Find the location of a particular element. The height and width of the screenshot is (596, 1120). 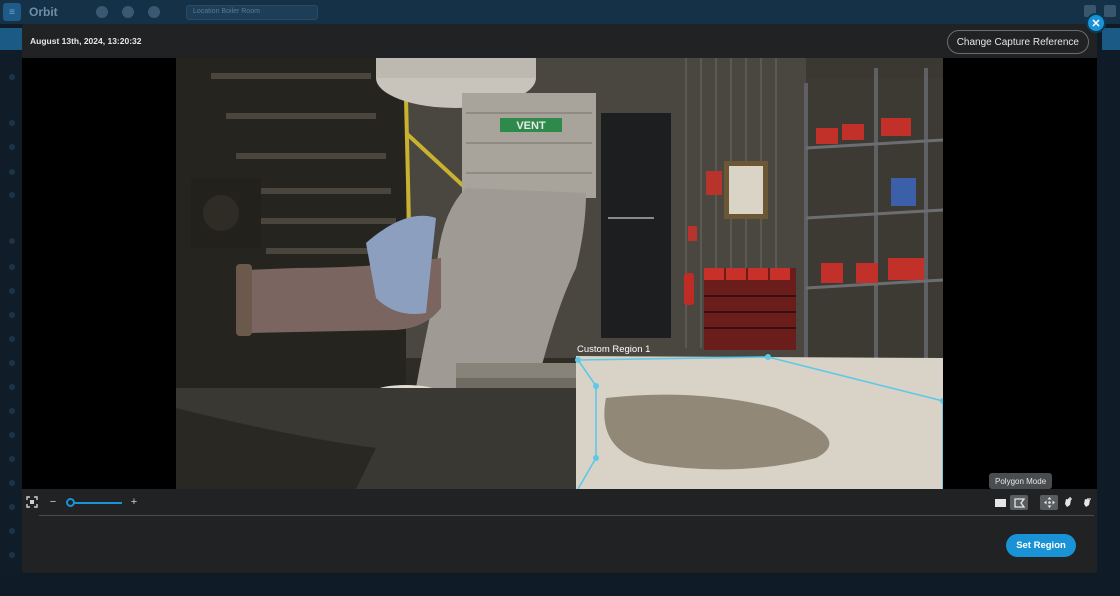

viewer-toolbar: − + is located at coordinates (559, 503).